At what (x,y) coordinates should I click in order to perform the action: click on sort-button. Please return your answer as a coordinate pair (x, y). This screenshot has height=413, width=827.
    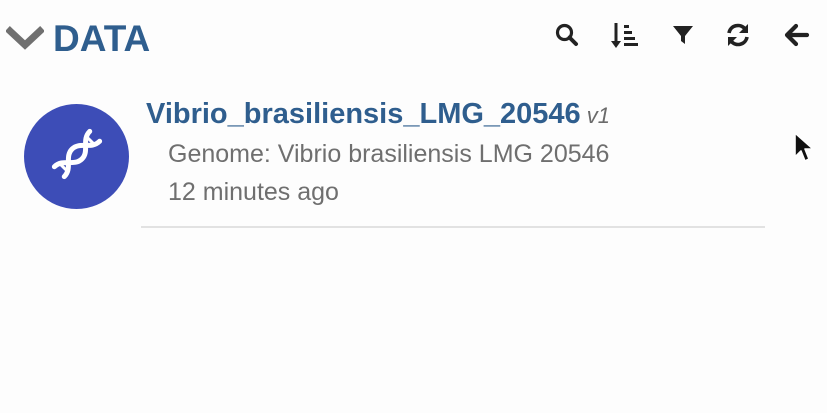
    Looking at the image, I should click on (625, 35).